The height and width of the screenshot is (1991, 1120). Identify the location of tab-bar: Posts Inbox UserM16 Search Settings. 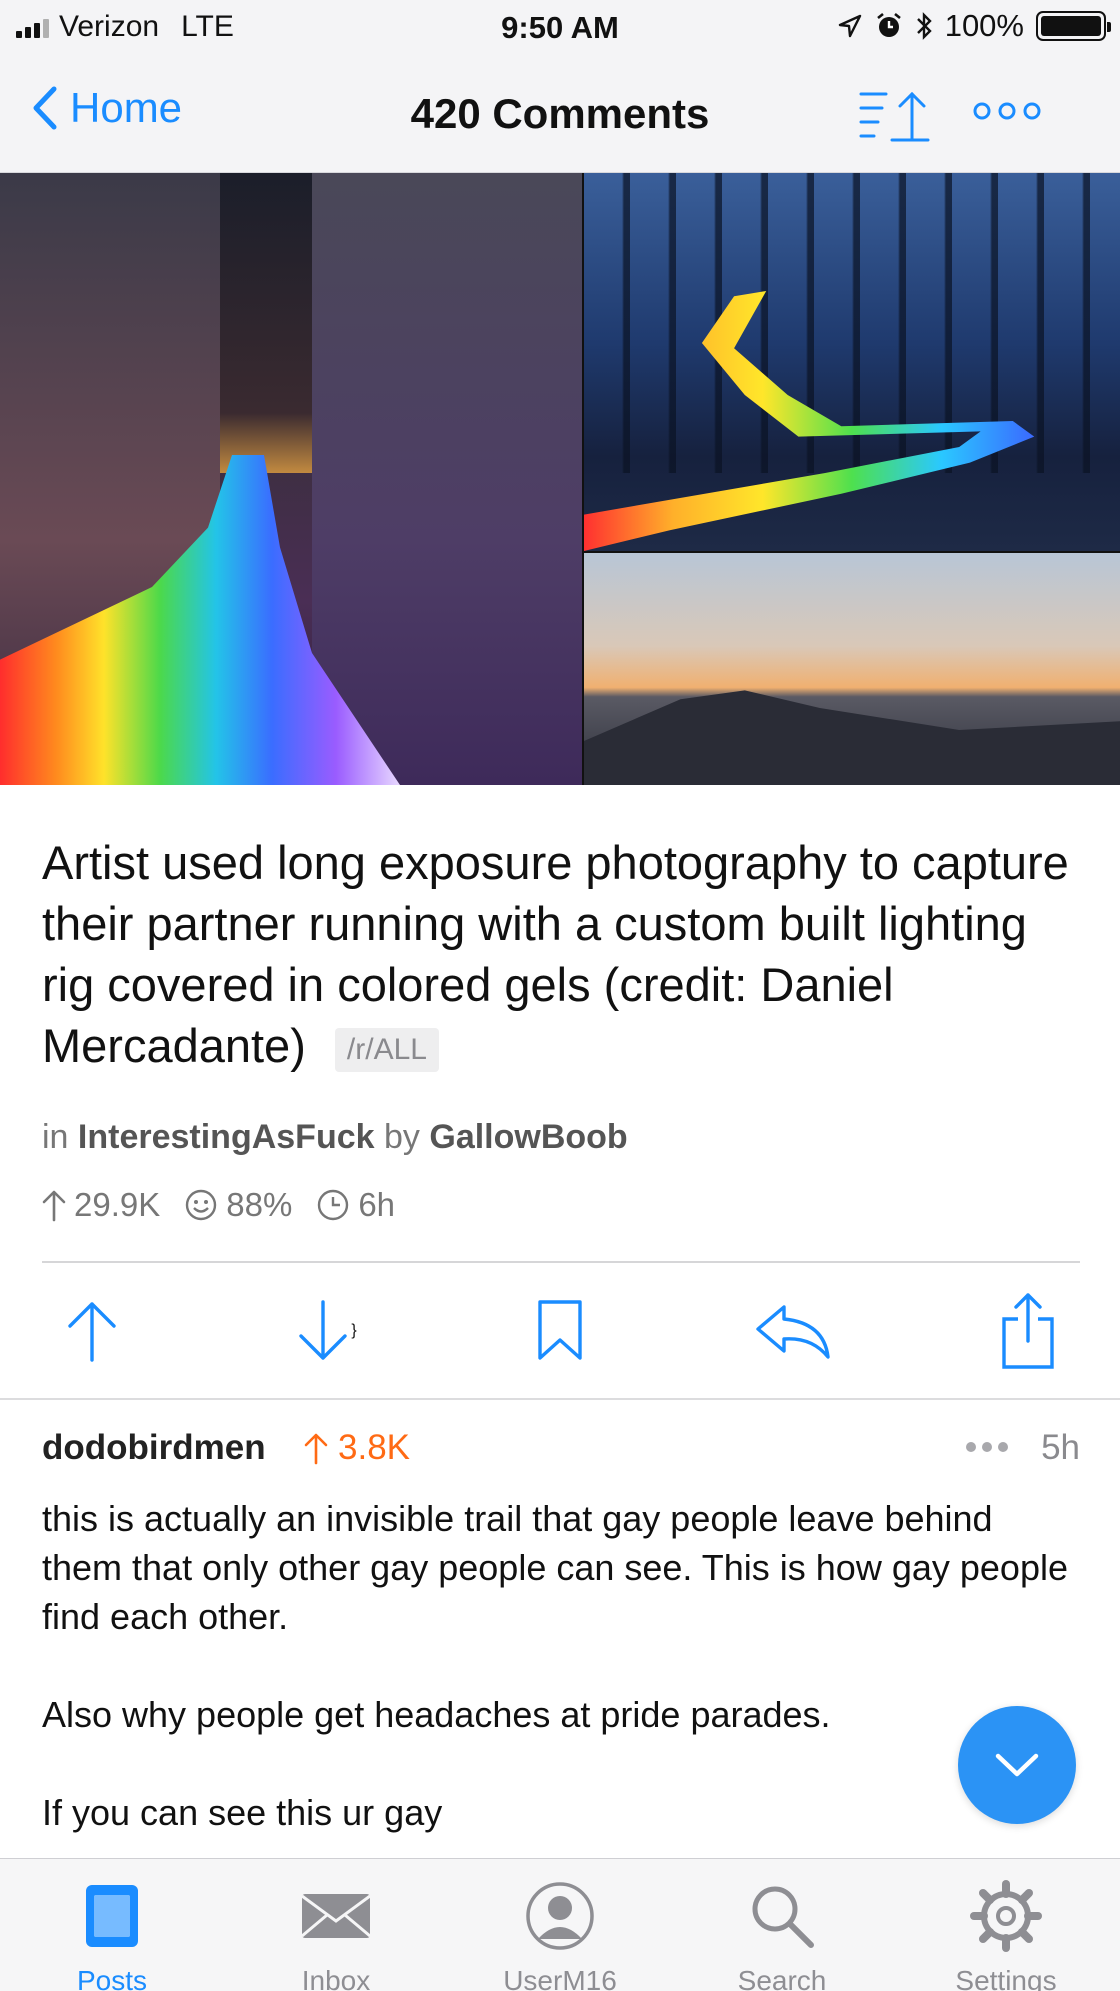
(560, 1924).